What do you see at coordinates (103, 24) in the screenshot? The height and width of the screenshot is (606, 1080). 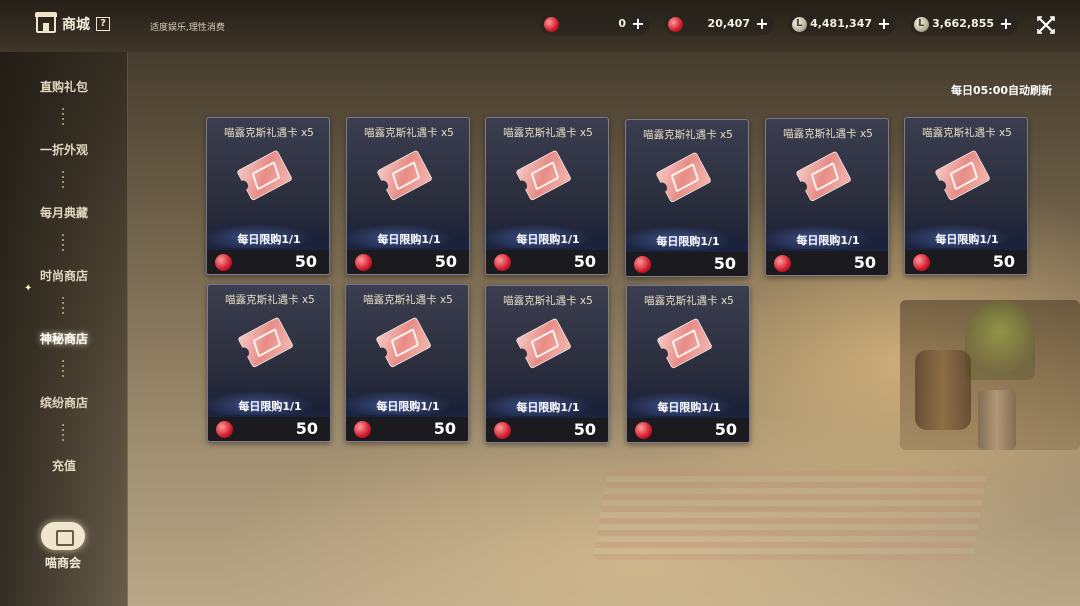 I see `help-icon: ?` at bounding box center [103, 24].